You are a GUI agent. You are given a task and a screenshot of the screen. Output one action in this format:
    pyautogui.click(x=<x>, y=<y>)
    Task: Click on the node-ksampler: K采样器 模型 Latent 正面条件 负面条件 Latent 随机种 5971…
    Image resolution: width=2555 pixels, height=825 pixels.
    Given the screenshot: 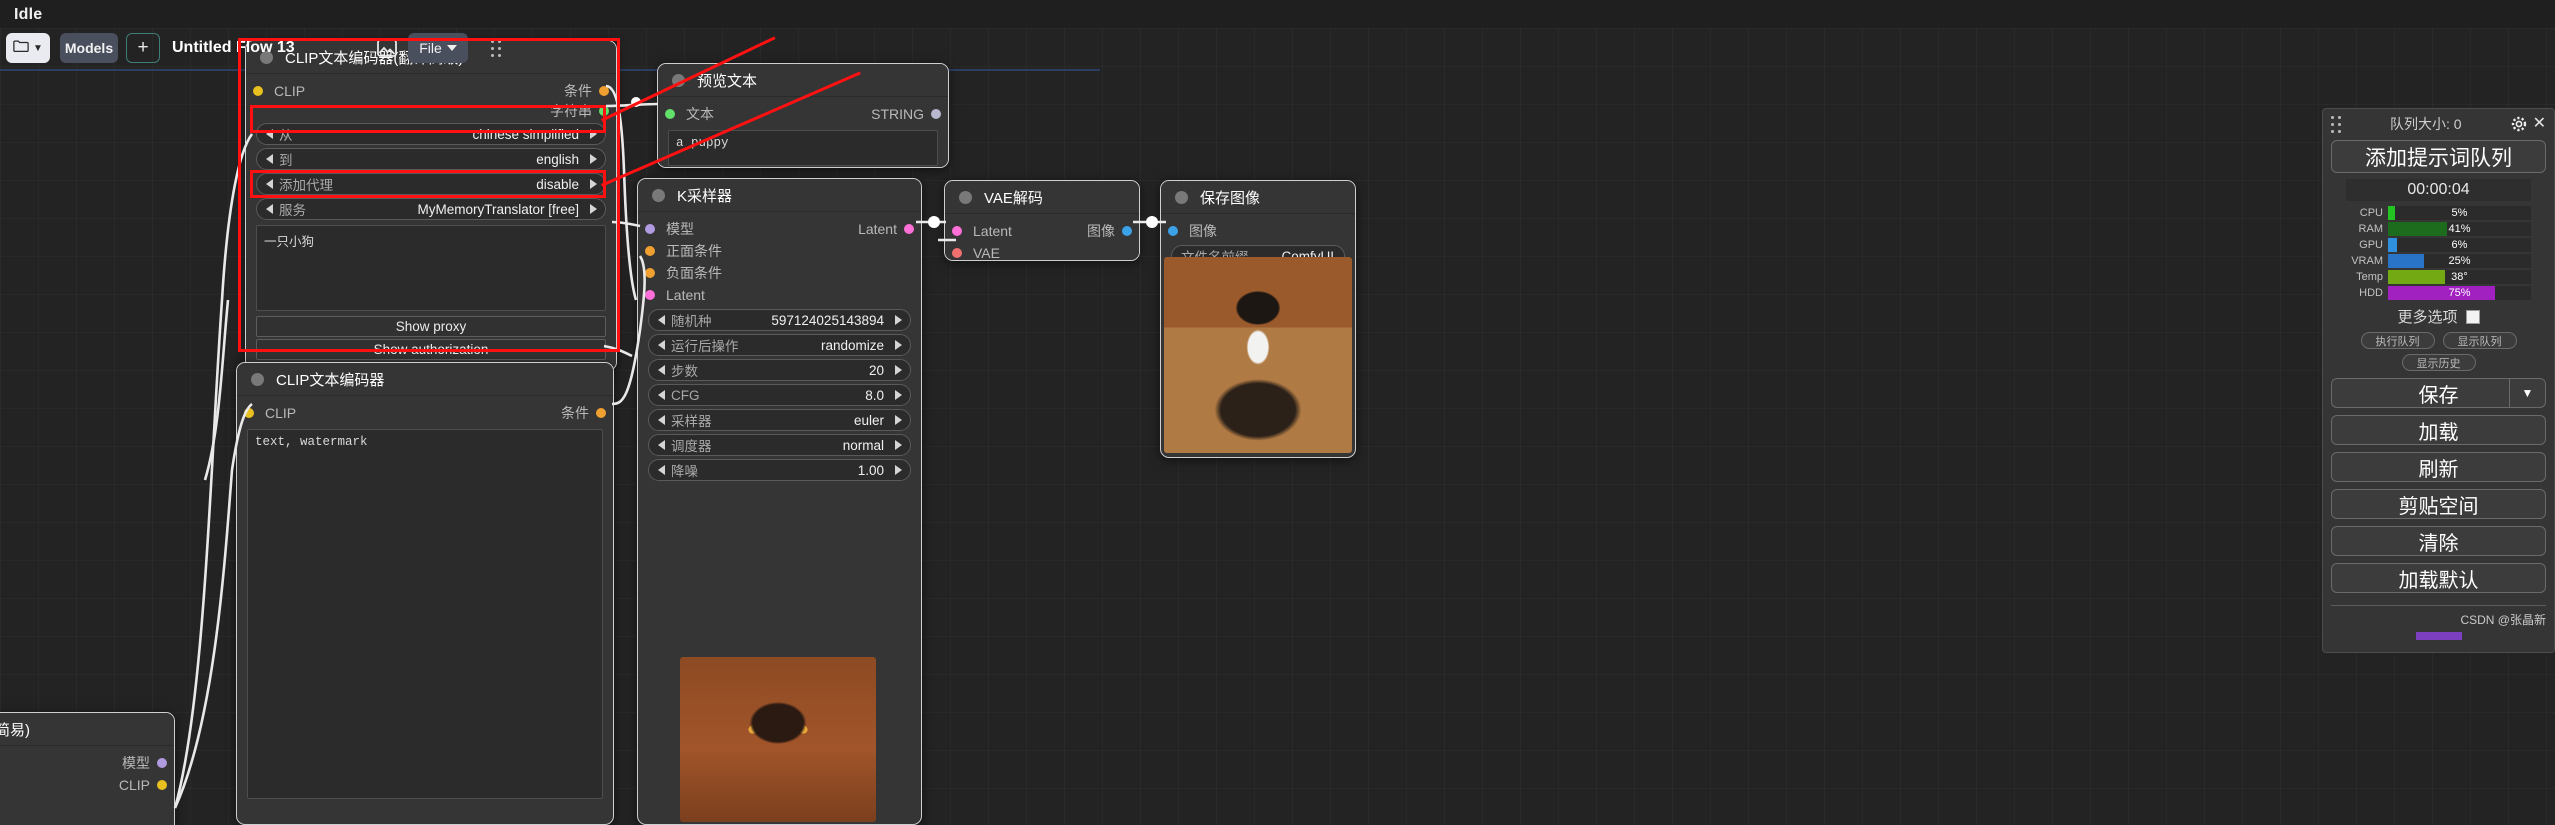 What is the action you would take?
    pyautogui.click(x=779, y=501)
    